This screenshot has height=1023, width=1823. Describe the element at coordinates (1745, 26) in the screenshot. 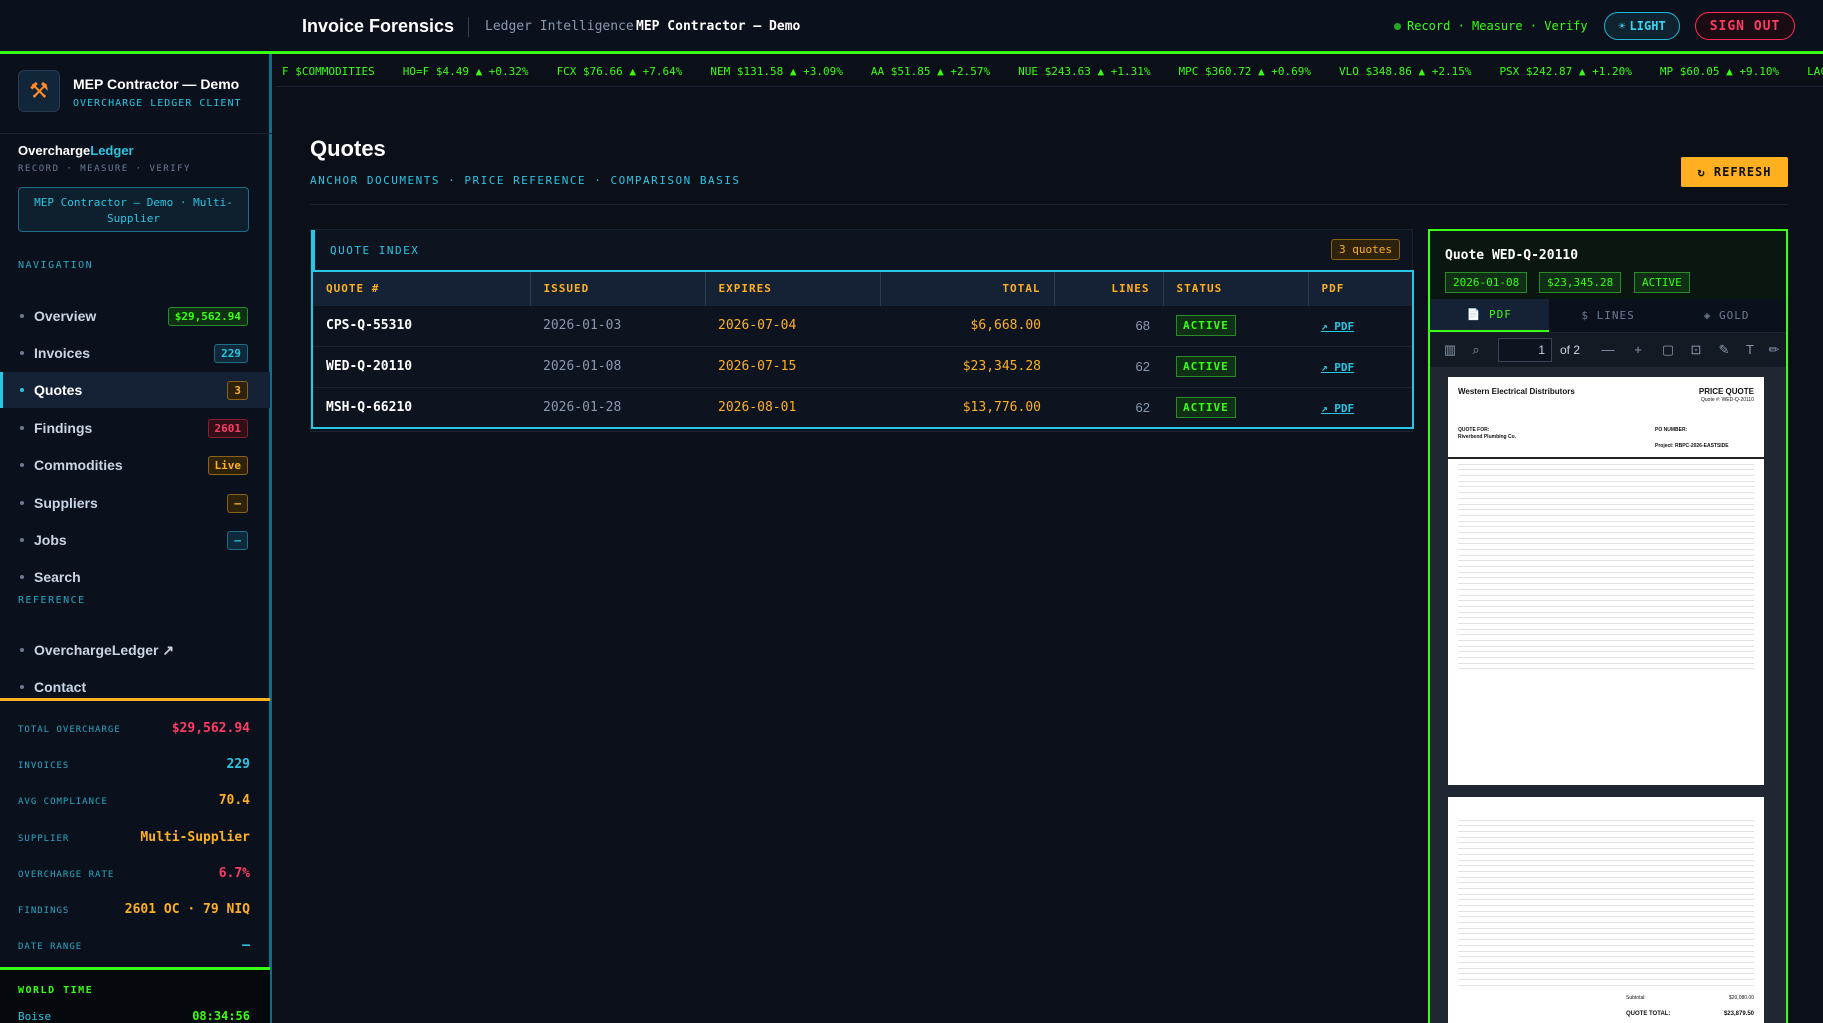

I see `sign-out-button: SIGN OUT` at that location.